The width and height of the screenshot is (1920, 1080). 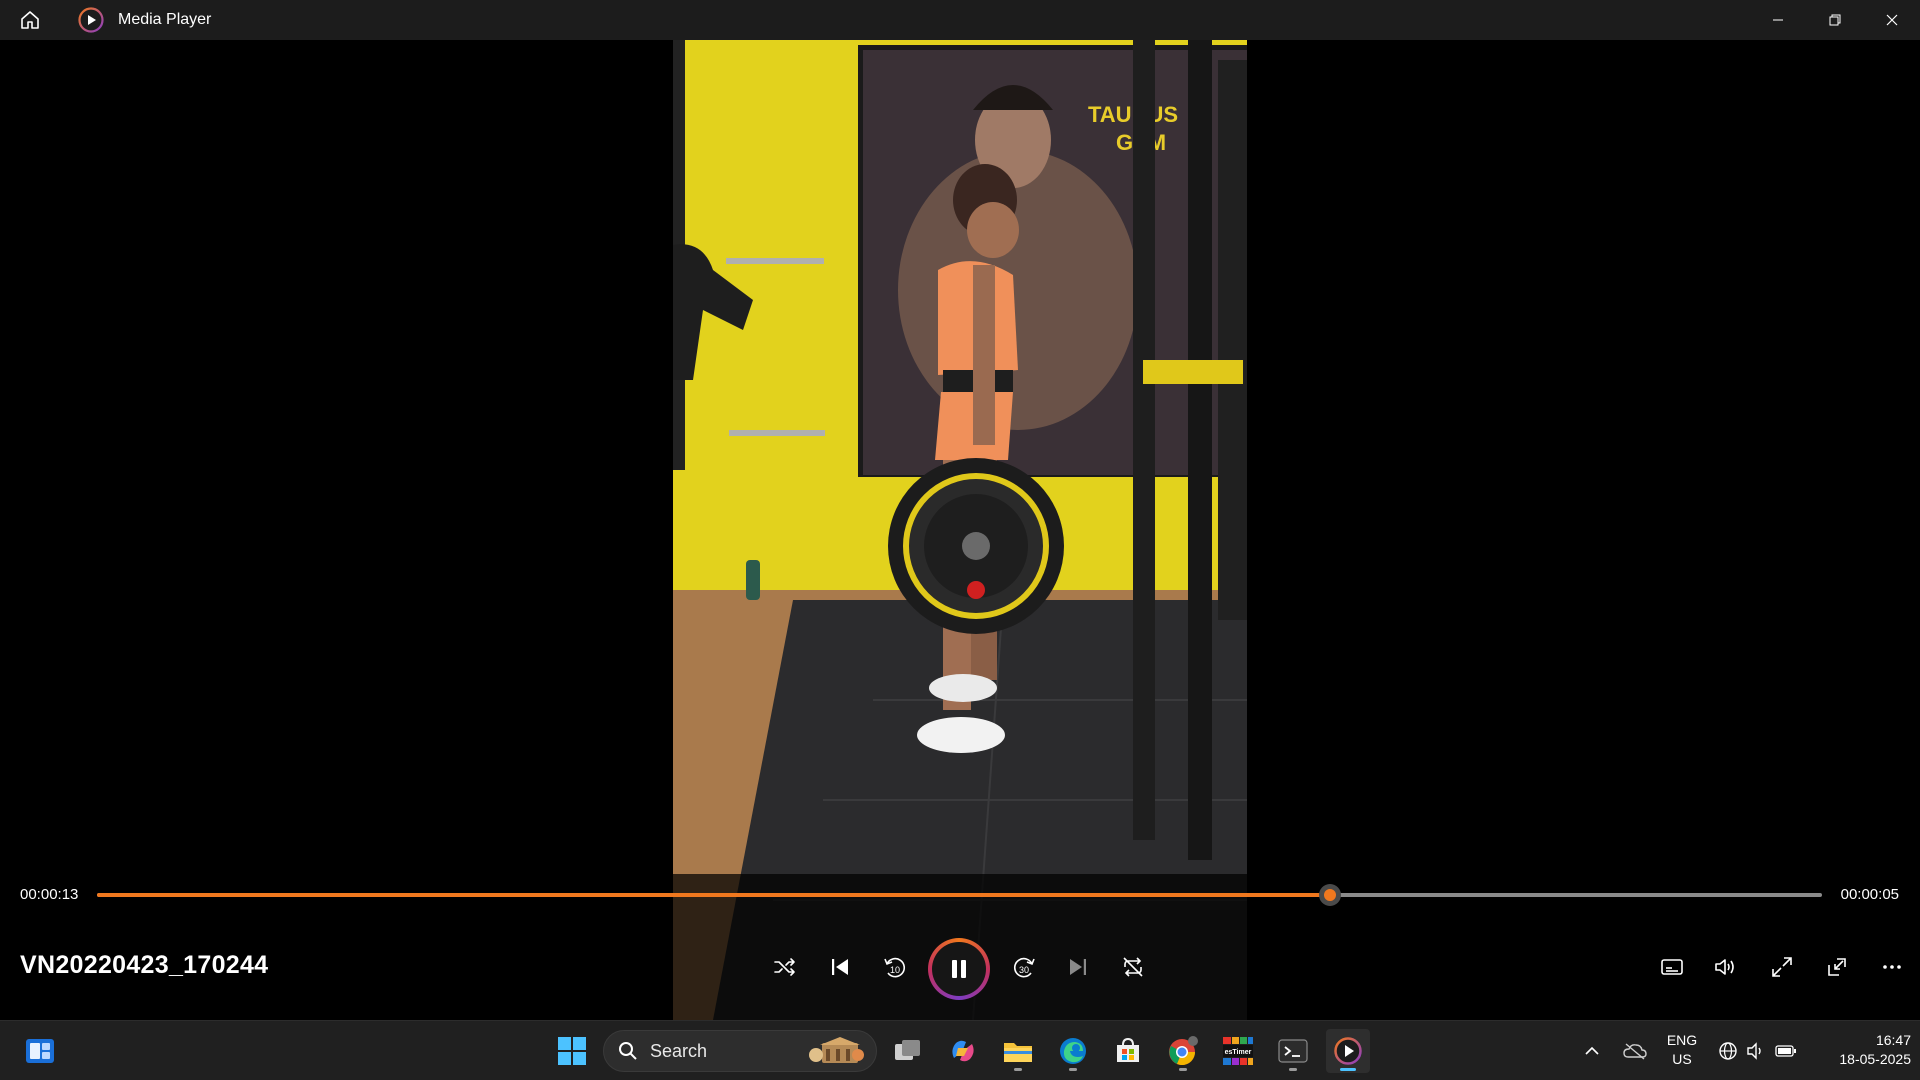 I want to click on chrome-browser-icon, so click(x=1183, y=1050).